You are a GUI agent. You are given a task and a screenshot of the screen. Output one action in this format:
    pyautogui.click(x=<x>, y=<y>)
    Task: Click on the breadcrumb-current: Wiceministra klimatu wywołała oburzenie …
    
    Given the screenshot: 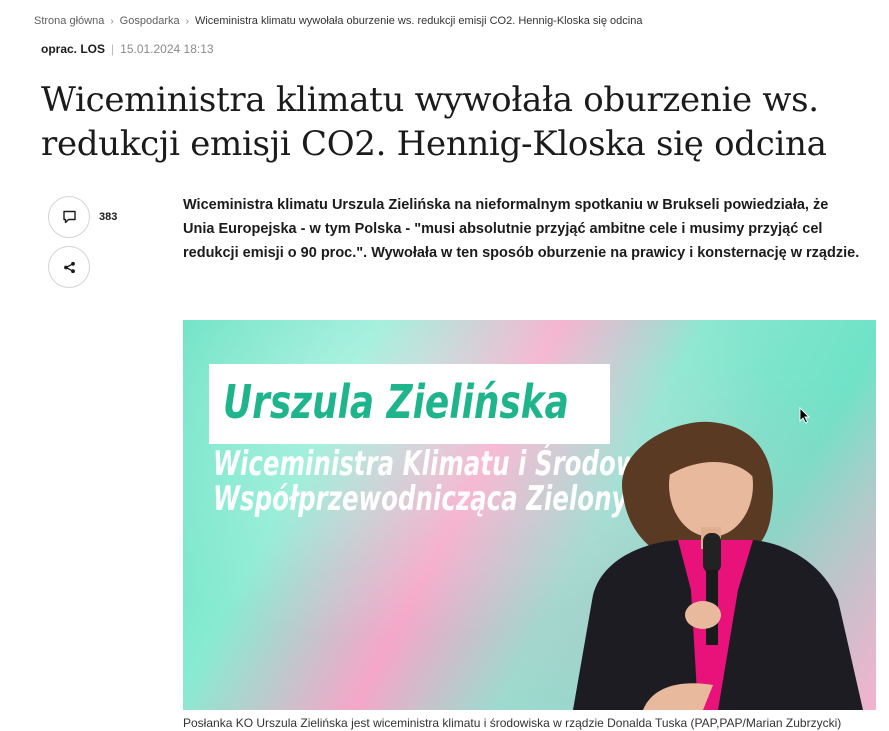 What is the action you would take?
    pyautogui.click(x=418, y=21)
    